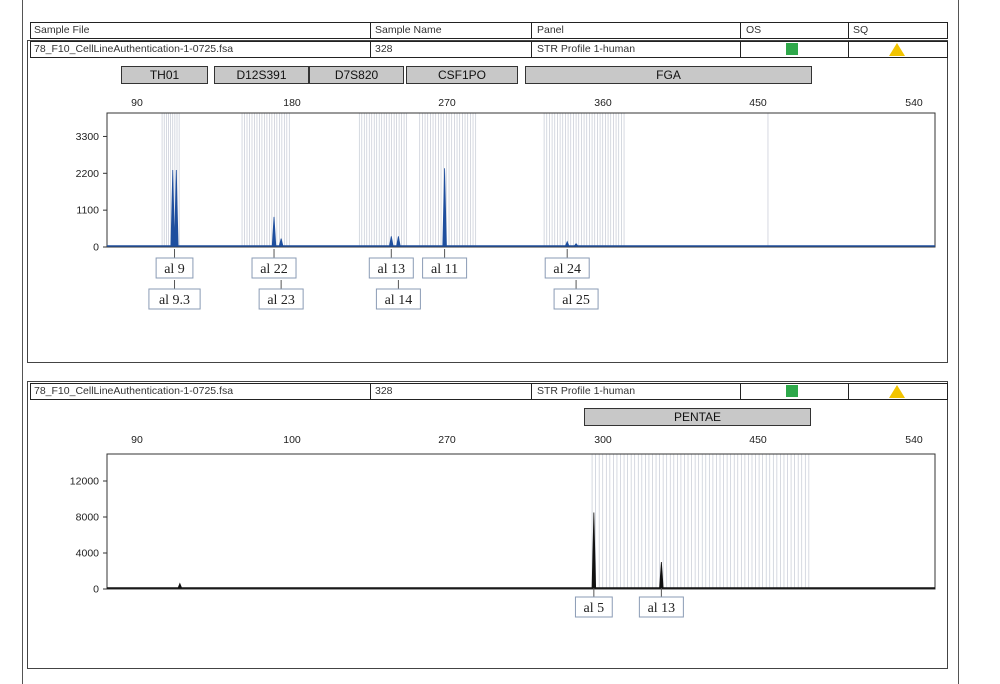 The width and height of the screenshot is (1000, 684). What do you see at coordinates (861, 30) in the screenshot?
I see `sq-header: SQ` at bounding box center [861, 30].